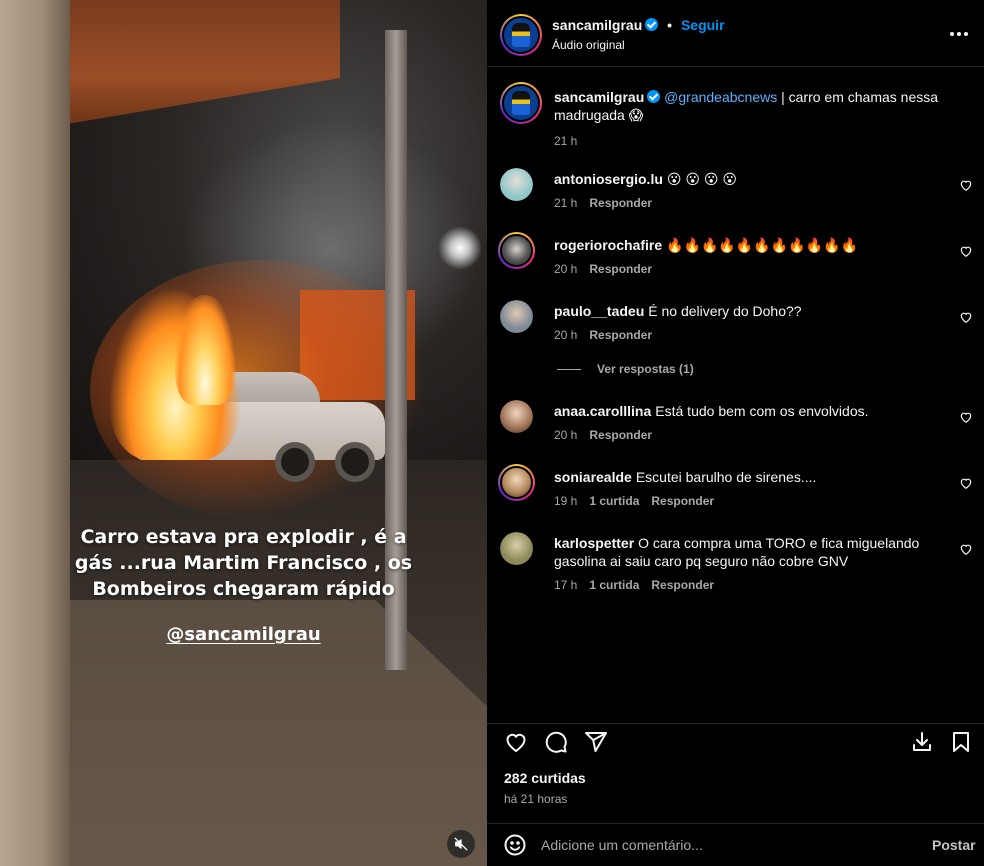  I want to click on divider, so click(569, 369).